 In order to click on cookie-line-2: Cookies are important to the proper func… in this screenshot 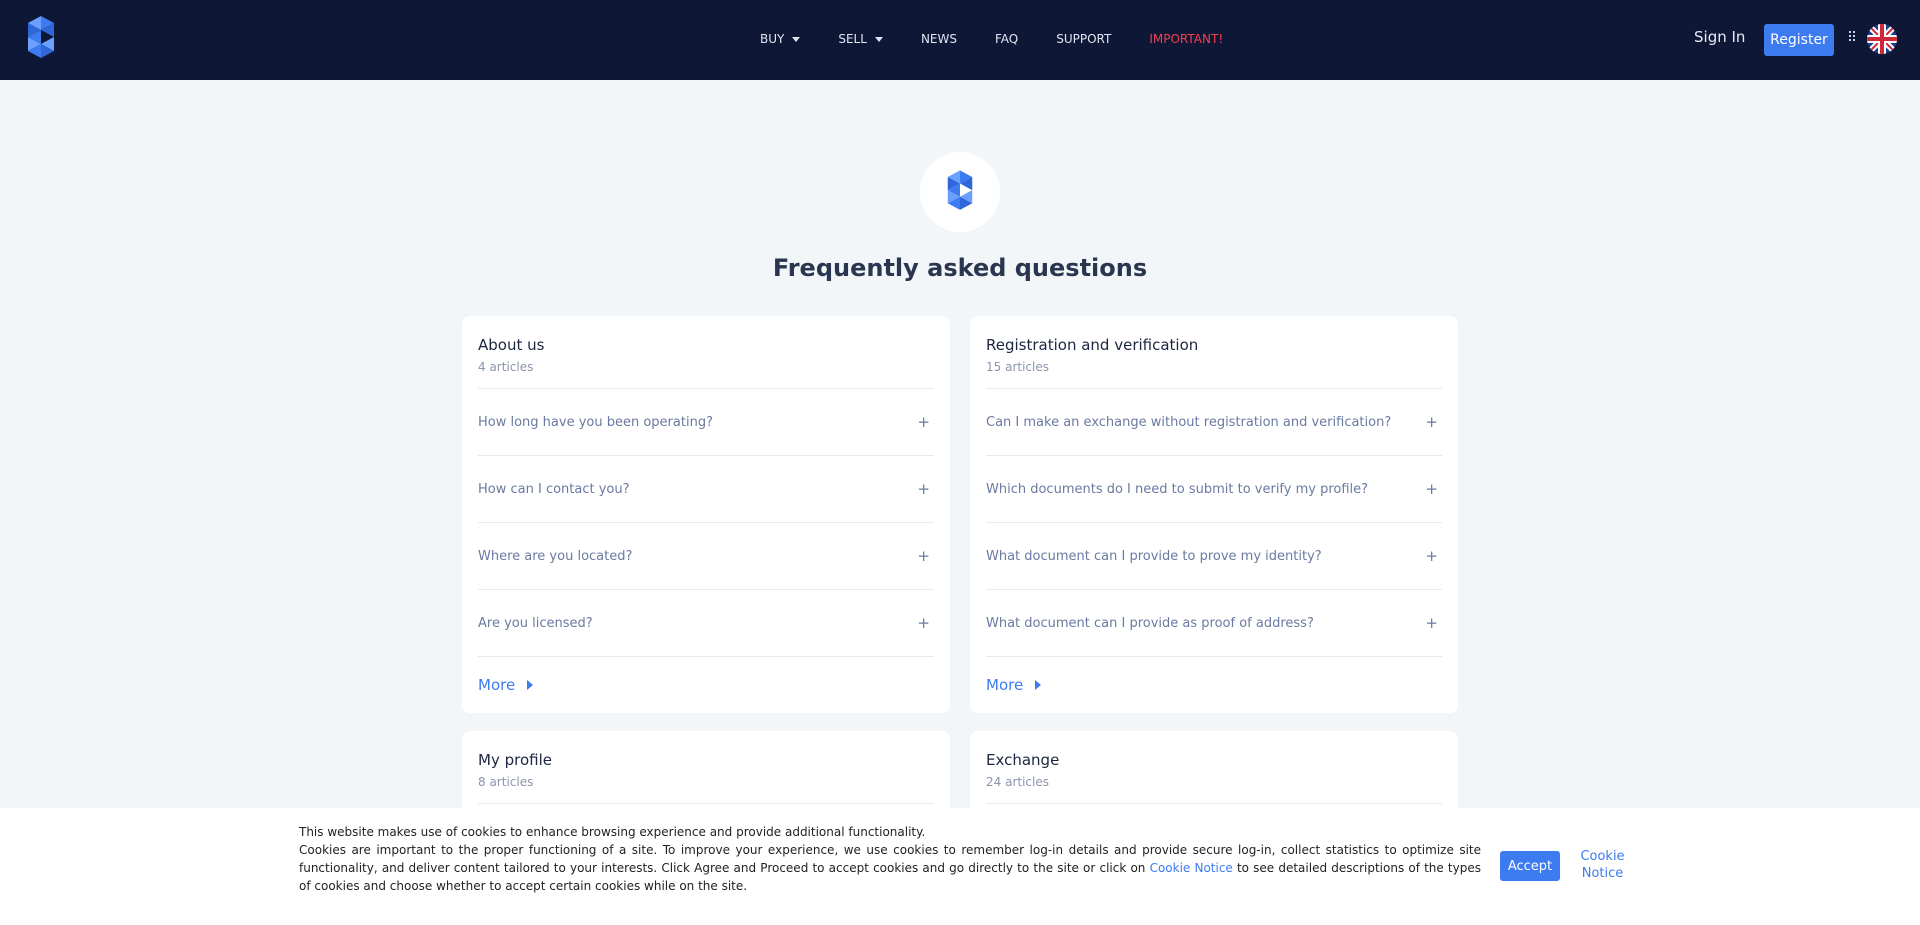, I will do `click(890, 868)`.